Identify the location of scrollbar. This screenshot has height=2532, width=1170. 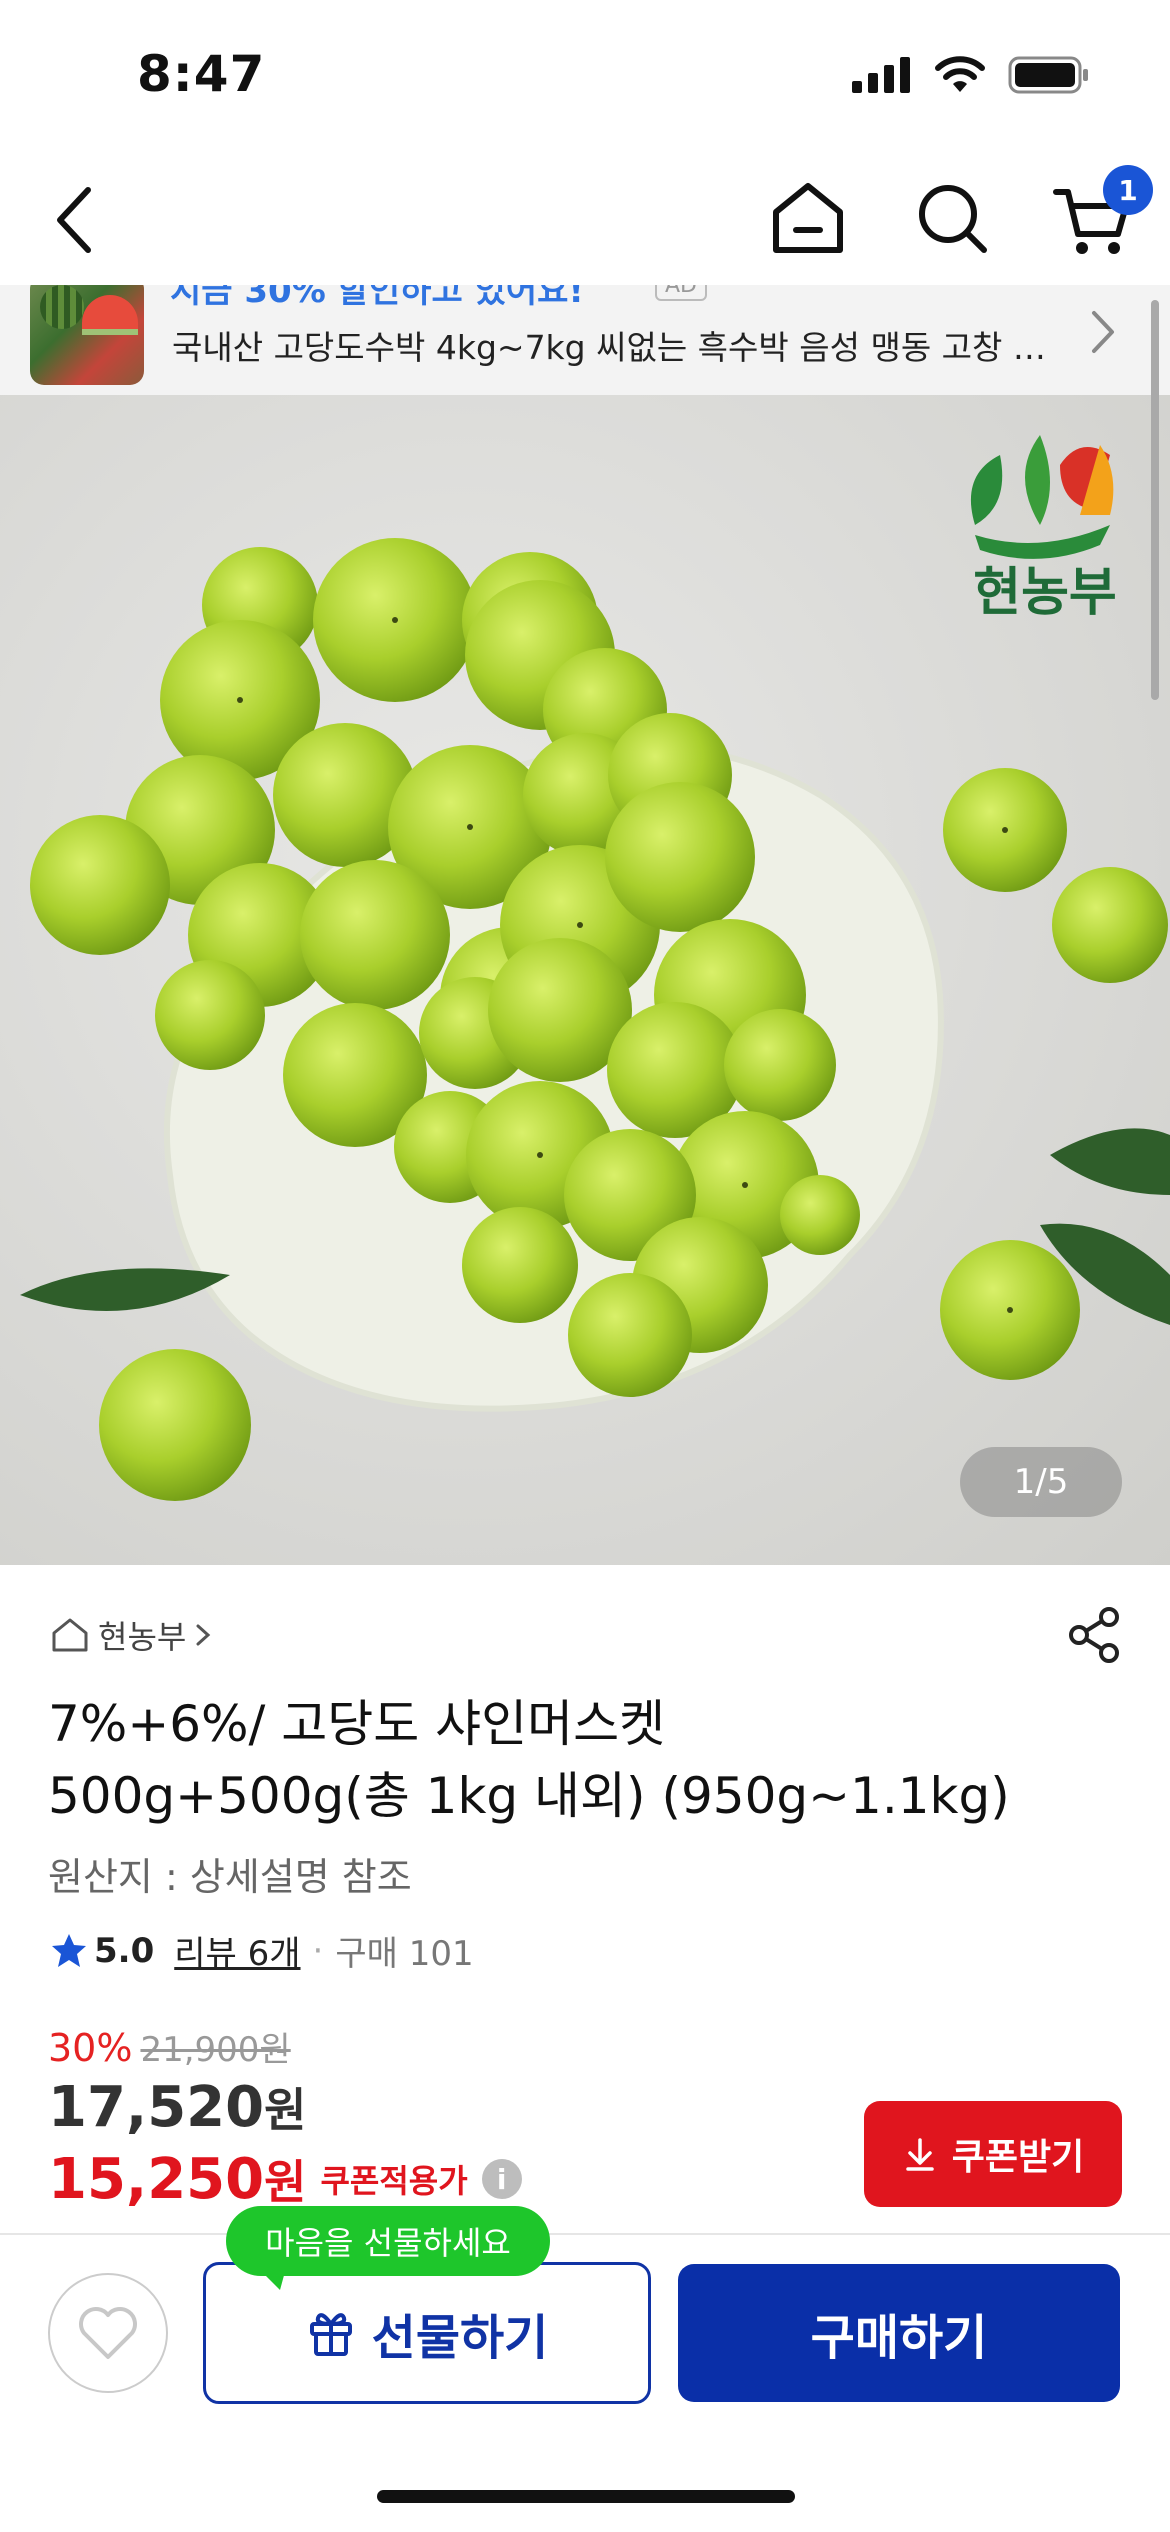
(1155, 500).